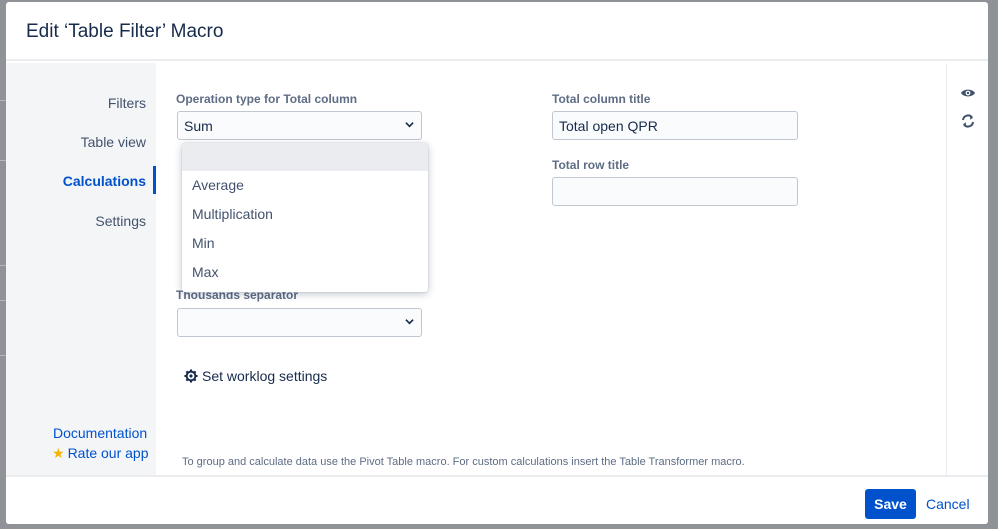 The image size is (998, 529). What do you see at coordinates (58, 453) in the screenshot?
I see `star-icon: ★` at bounding box center [58, 453].